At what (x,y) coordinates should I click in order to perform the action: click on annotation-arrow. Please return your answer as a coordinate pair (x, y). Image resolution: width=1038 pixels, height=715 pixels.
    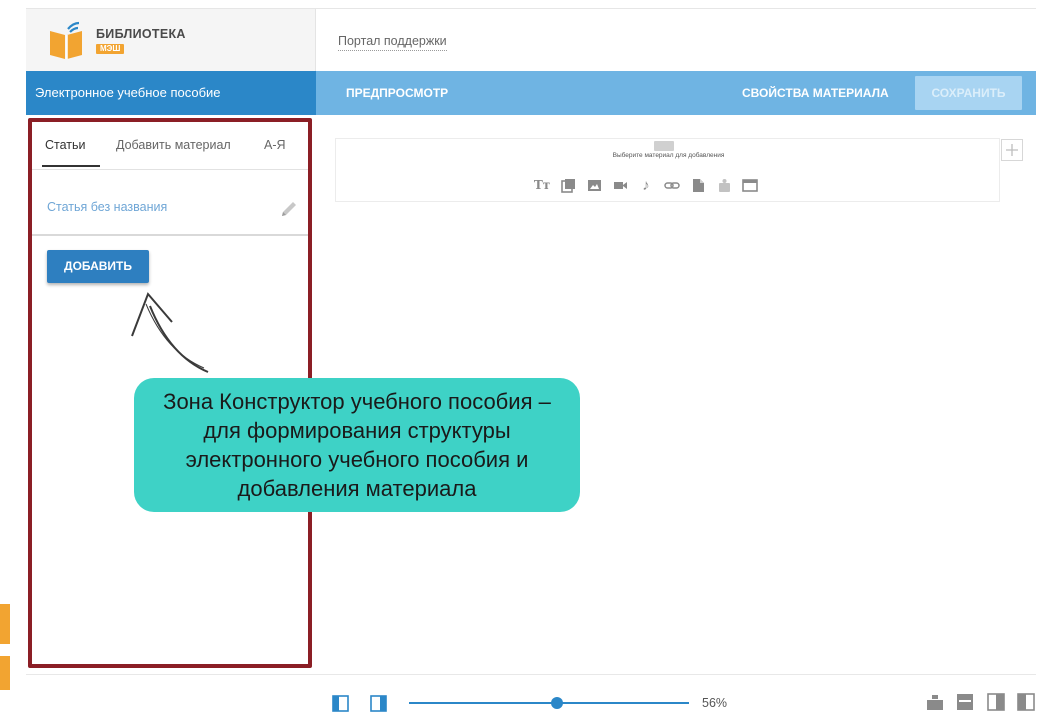
    Looking at the image, I should click on (170, 332).